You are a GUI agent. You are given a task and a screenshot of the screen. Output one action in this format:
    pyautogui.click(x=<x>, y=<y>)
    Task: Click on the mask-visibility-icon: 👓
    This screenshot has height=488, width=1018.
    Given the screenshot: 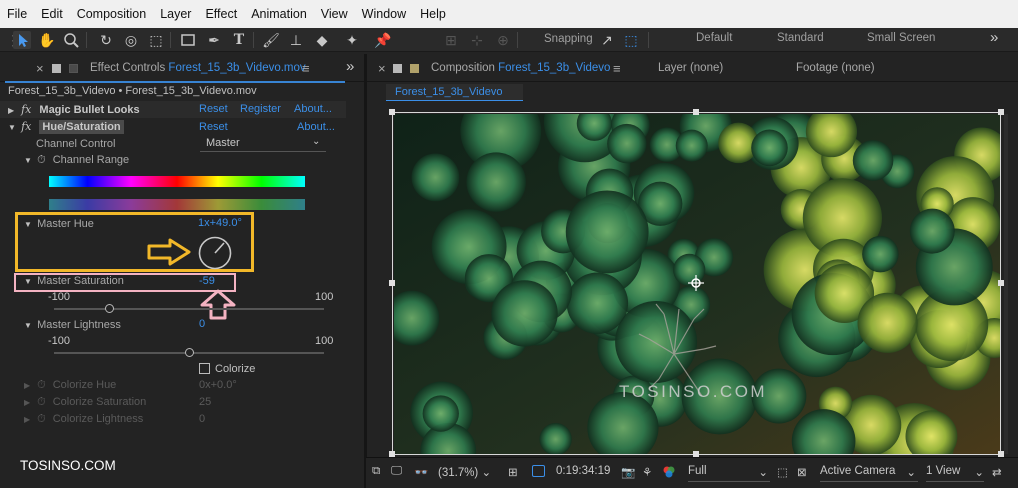 What is the action you would take?
    pyautogui.click(x=421, y=472)
    